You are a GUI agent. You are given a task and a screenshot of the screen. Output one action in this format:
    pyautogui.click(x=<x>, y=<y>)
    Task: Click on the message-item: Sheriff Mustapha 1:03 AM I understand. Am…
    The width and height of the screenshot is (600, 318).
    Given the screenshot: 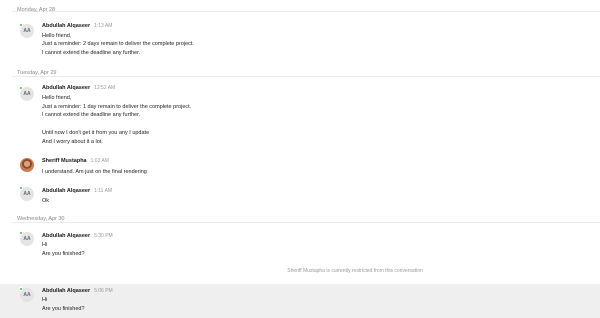 What is the action you would take?
    pyautogui.click(x=300, y=169)
    